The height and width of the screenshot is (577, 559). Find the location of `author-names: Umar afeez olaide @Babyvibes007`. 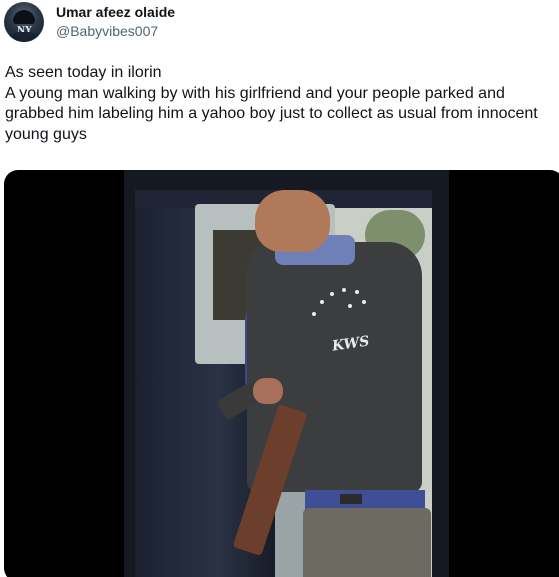

author-names: Umar afeez olaide @Babyvibes007 is located at coordinates (115, 22).